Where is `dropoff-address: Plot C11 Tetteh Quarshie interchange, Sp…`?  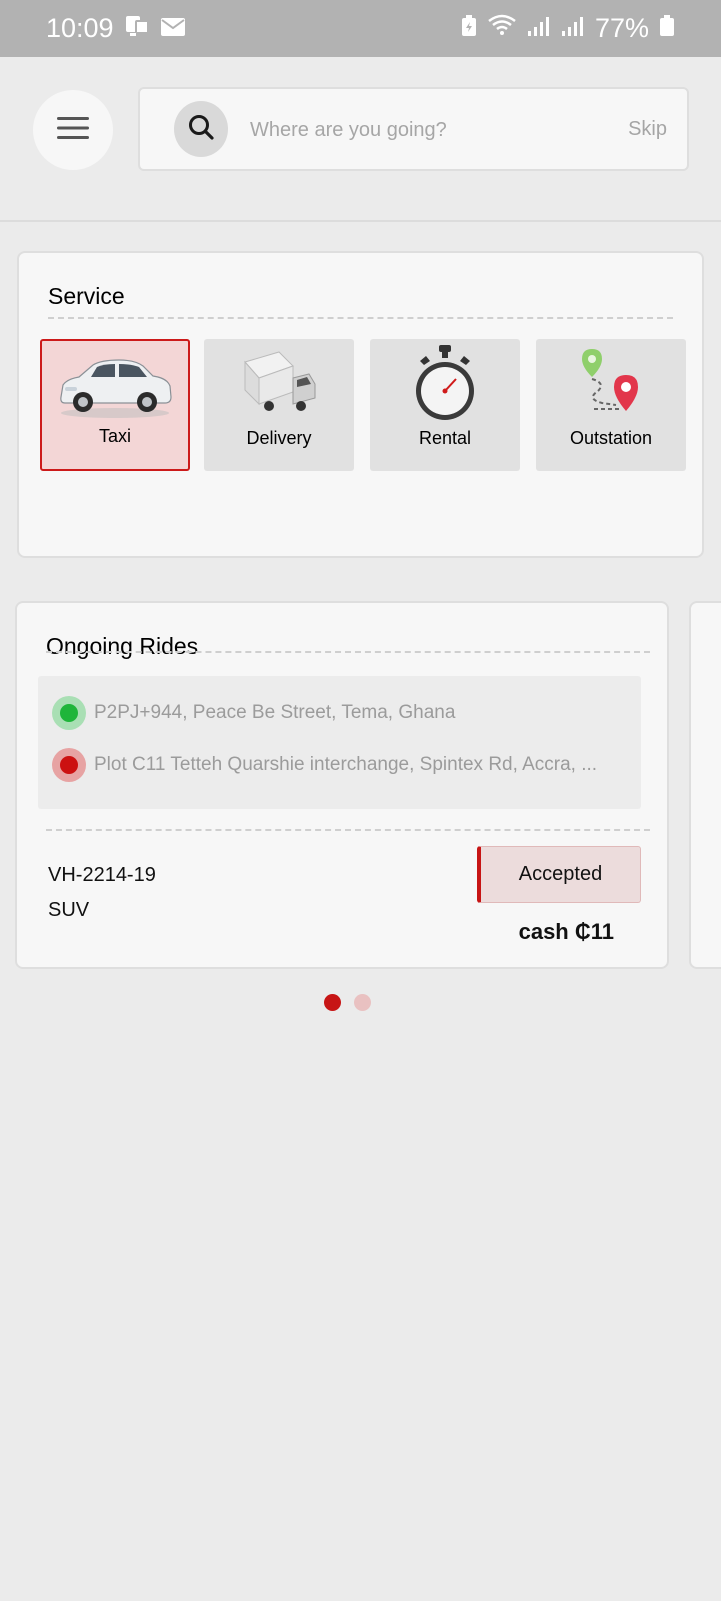 dropoff-address: Plot C11 Tetteh Quarshie interchange, Sp… is located at coordinates (346, 764).